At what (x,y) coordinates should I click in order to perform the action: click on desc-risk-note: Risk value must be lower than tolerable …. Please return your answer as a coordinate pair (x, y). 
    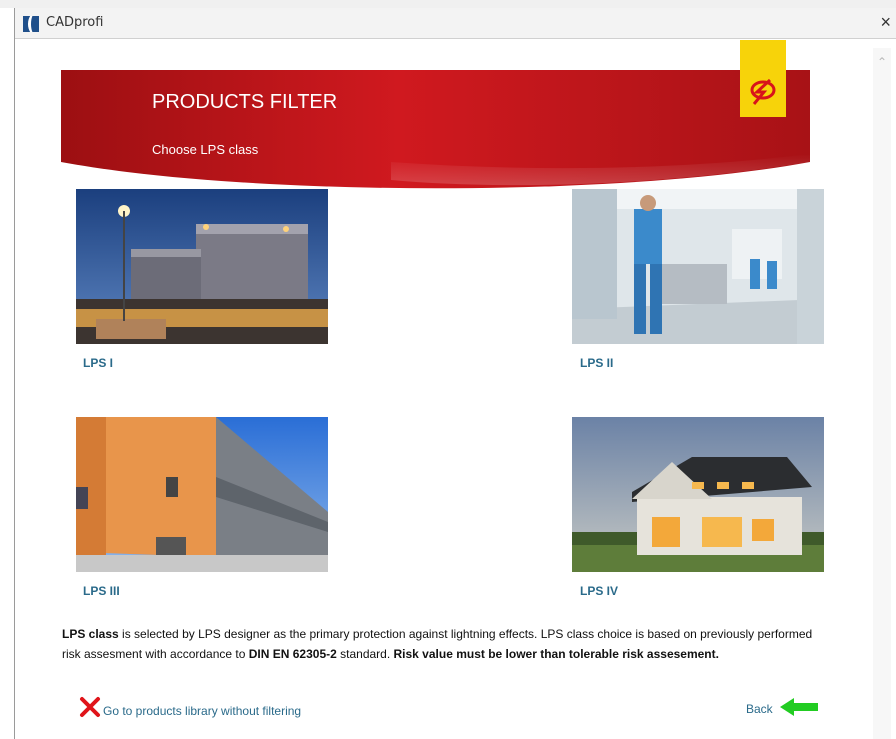
    Looking at the image, I should click on (556, 654).